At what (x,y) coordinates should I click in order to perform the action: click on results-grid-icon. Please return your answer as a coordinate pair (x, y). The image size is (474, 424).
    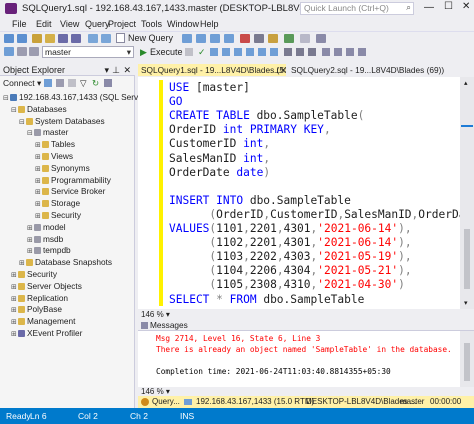
    Looking at the image, I should click on (300, 52).